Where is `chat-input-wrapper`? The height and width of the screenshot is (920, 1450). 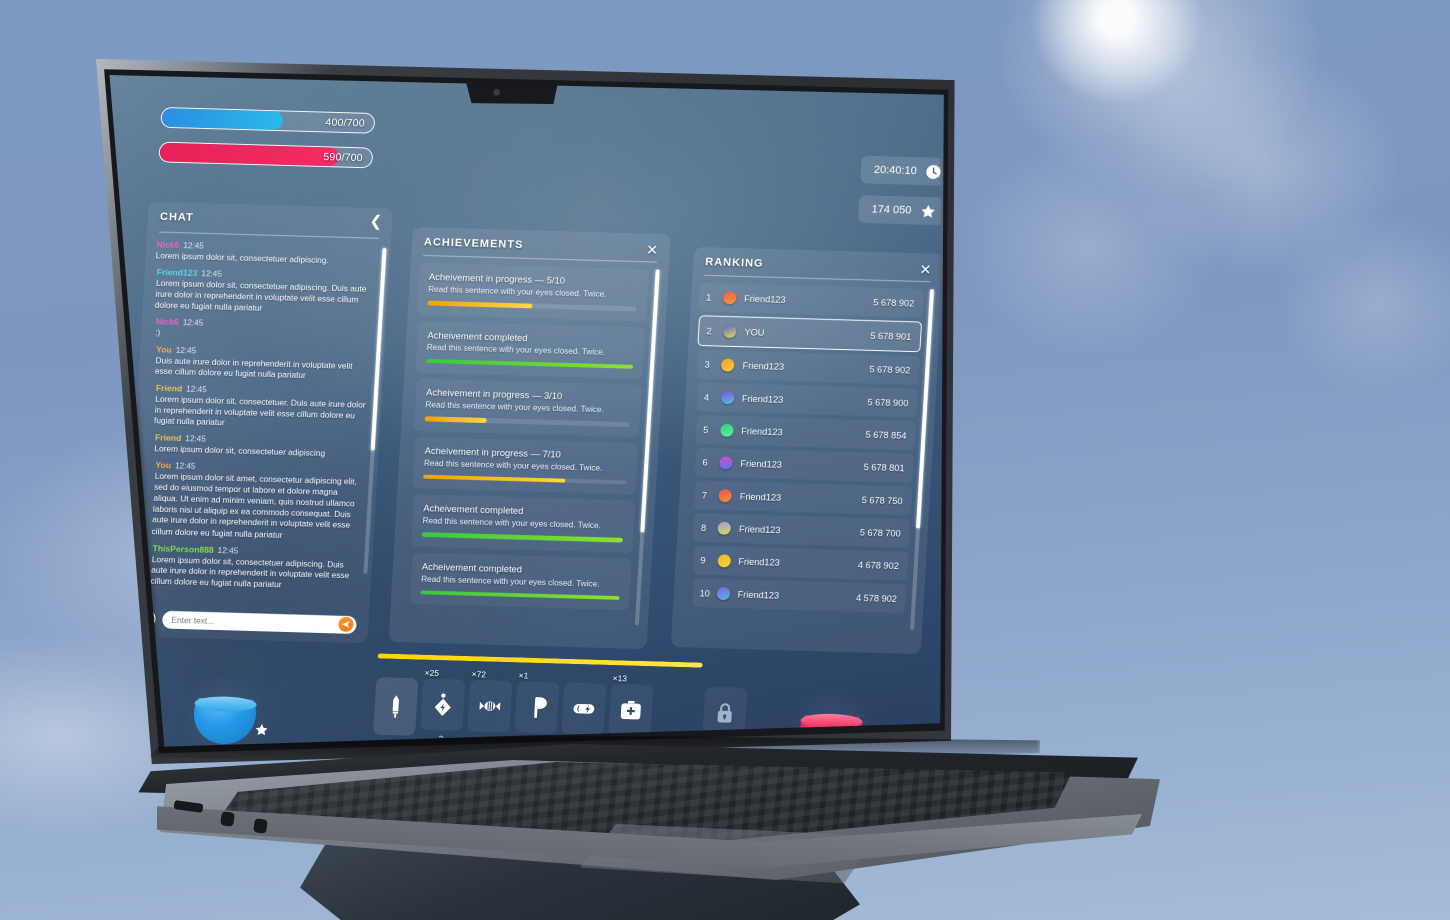
chat-input-wrapper is located at coordinates (259, 622).